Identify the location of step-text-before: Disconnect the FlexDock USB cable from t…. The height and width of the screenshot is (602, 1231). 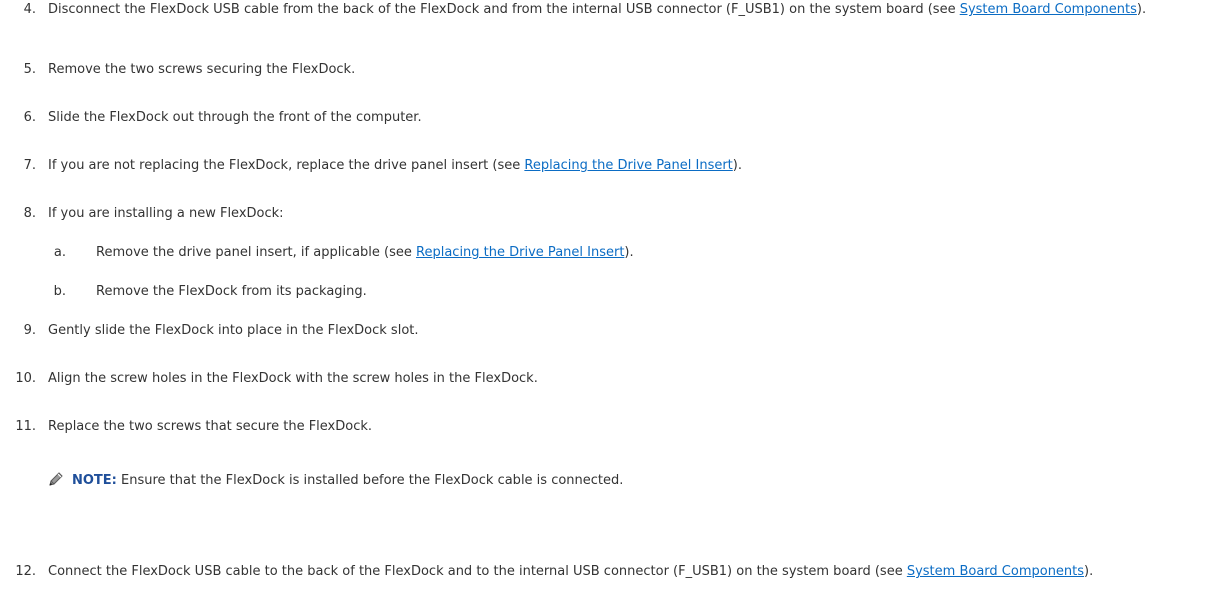
(504, 9).